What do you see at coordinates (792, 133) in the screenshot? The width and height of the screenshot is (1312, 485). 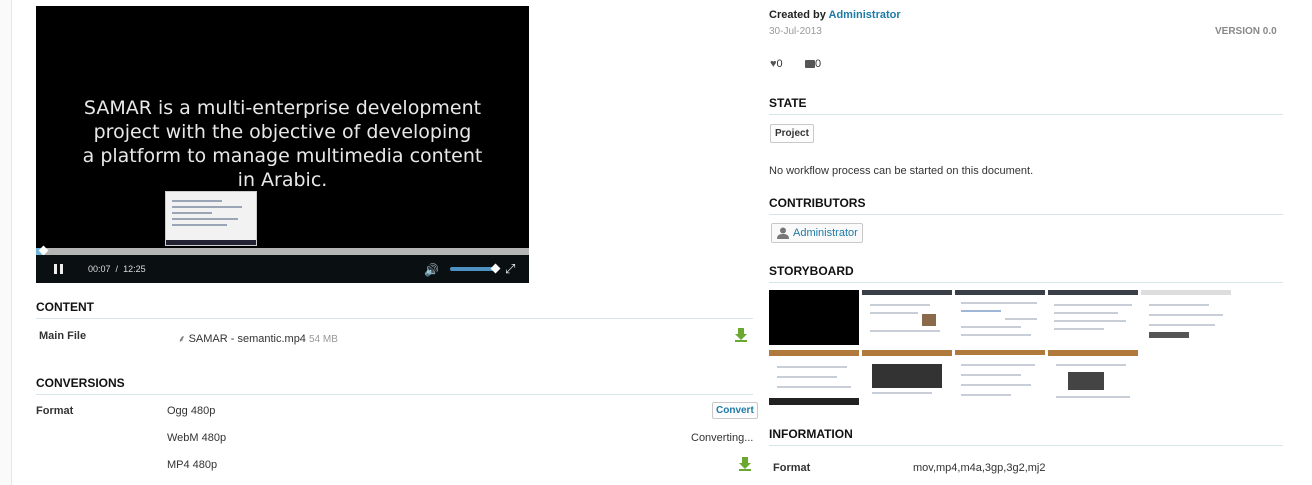 I see `state-badge: Project` at bounding box center [792, 133].